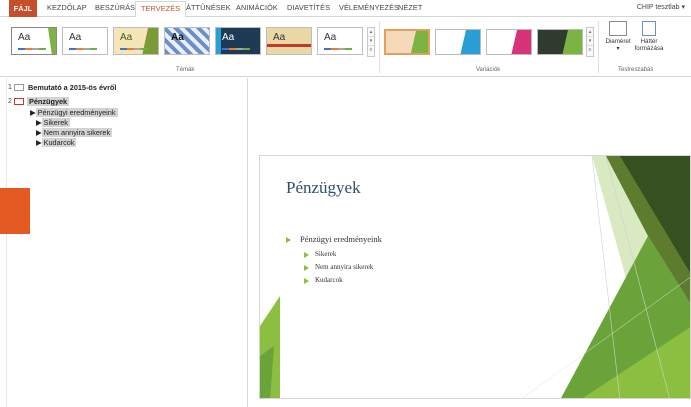  I want to click on slide-bullet-main: Pénzügyi eredményeink, so click(341, 239).